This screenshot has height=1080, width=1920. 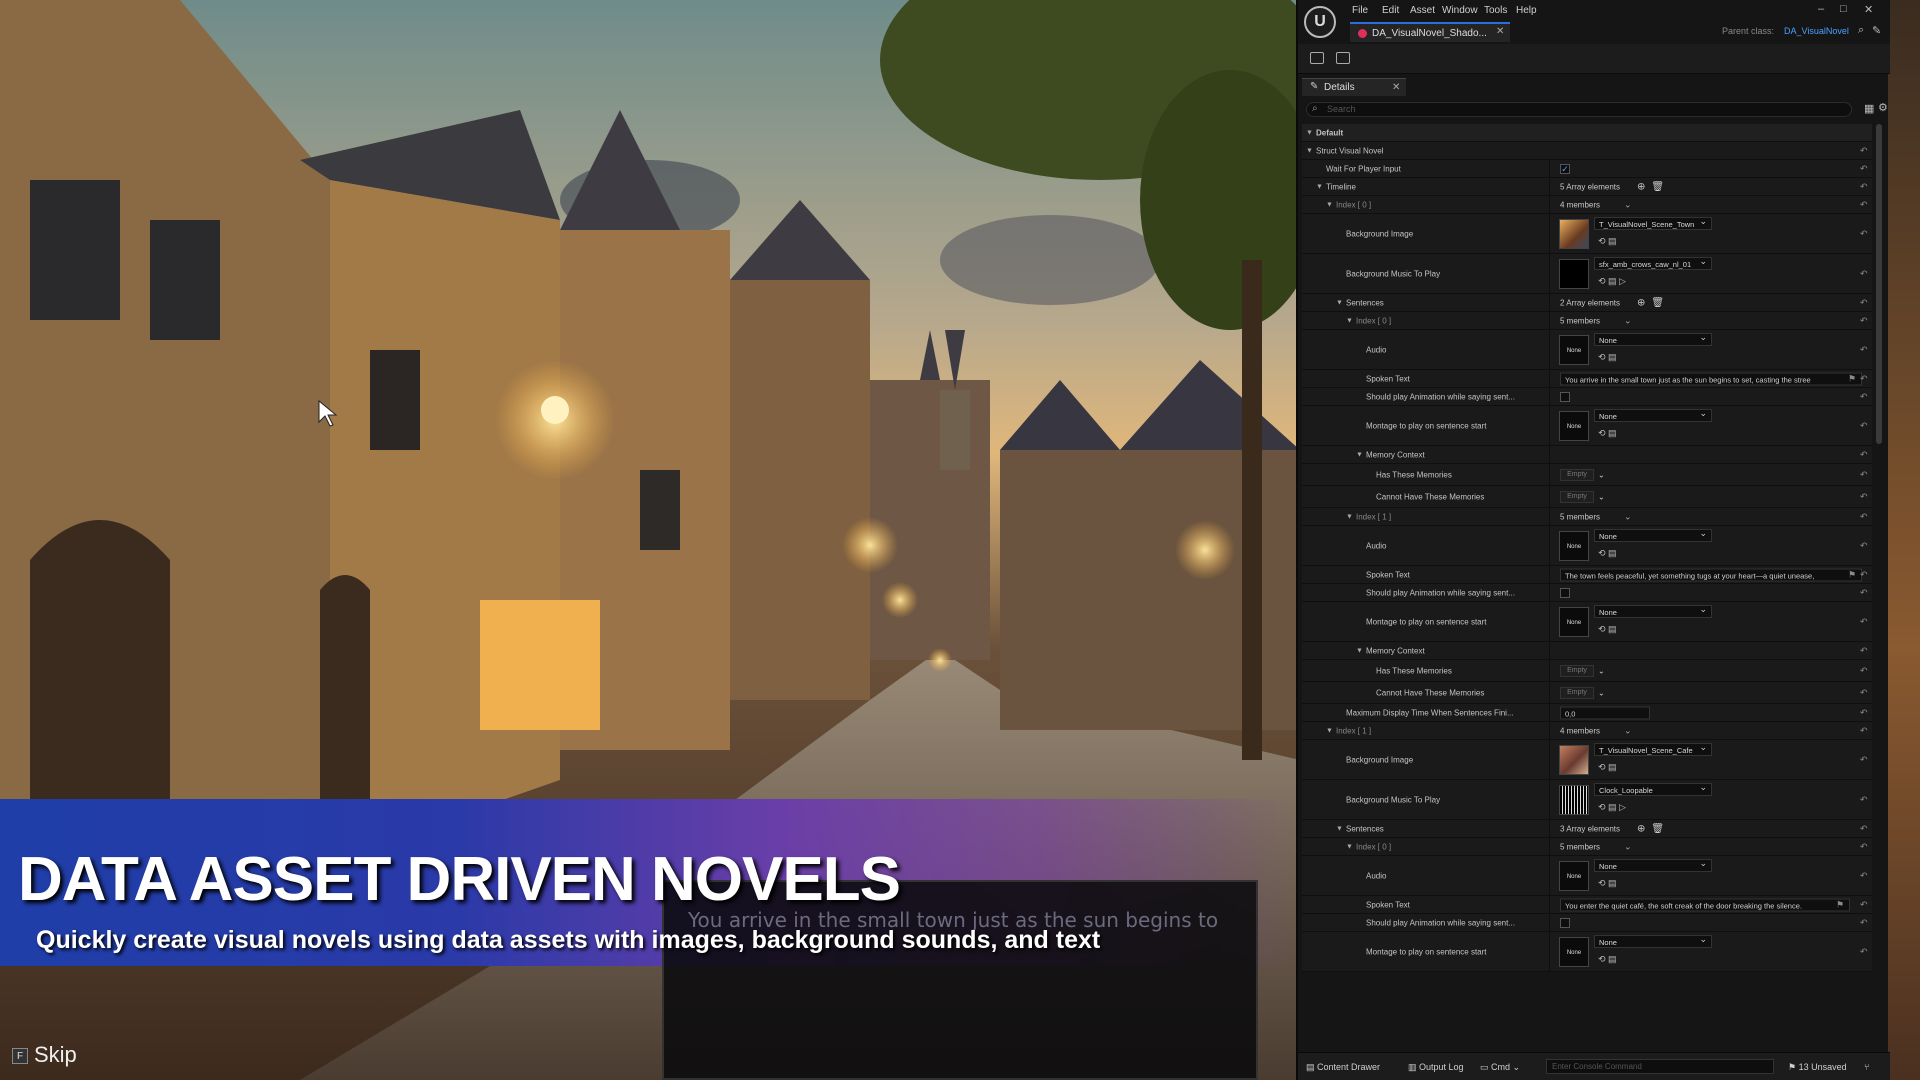 What do you see at coordinates (1861, 30) in the screenshot?
I see `browse-icon: ⌕` at bounding box center [1861, 30].